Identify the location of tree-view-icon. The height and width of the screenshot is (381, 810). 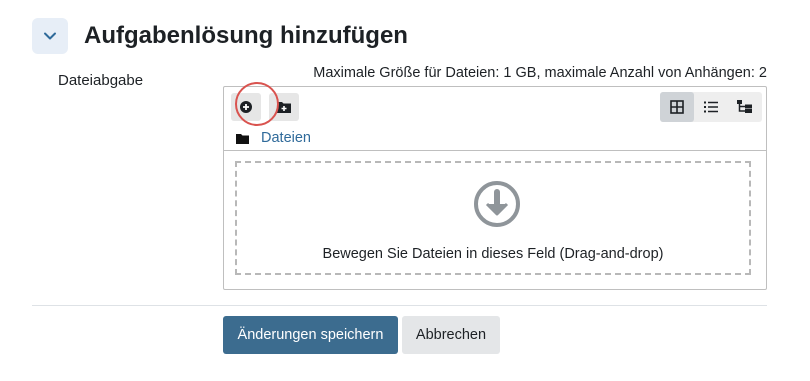
(744, 106).